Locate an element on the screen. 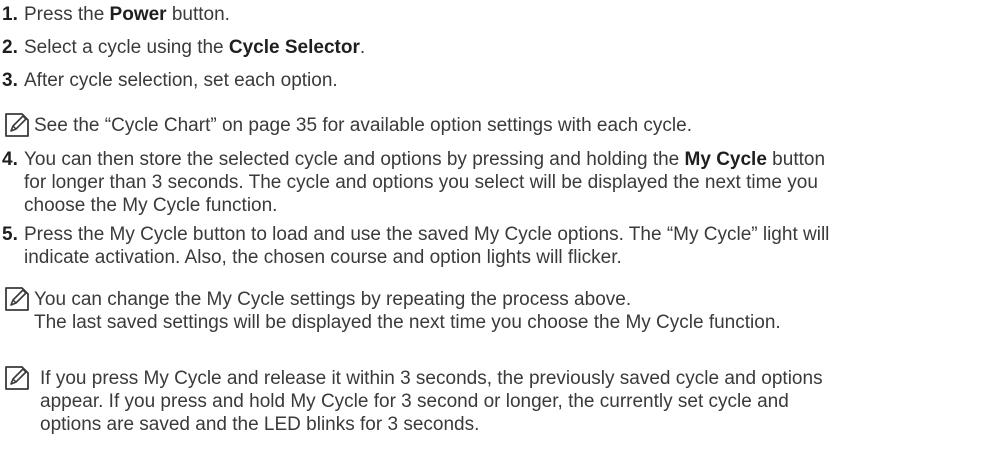 Image resolution: width=994 pixels, height=449 pixels. step-number: 4. is located at coordinates (10, 159).